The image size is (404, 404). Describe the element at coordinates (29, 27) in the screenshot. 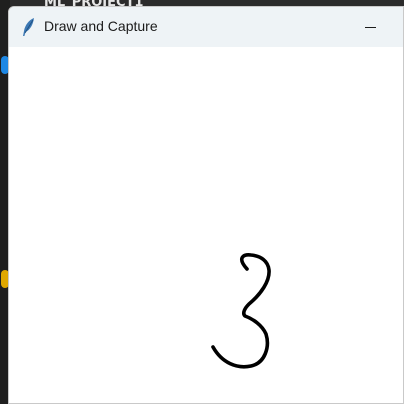

I see `feather-icon` at that location.